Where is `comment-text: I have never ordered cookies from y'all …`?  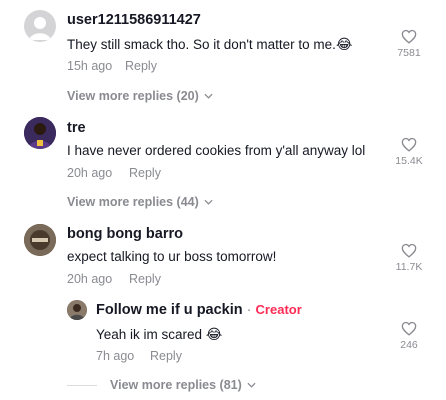 comment-text: I have never ordered cookies from y'all … is located at coordinates (216, 150).